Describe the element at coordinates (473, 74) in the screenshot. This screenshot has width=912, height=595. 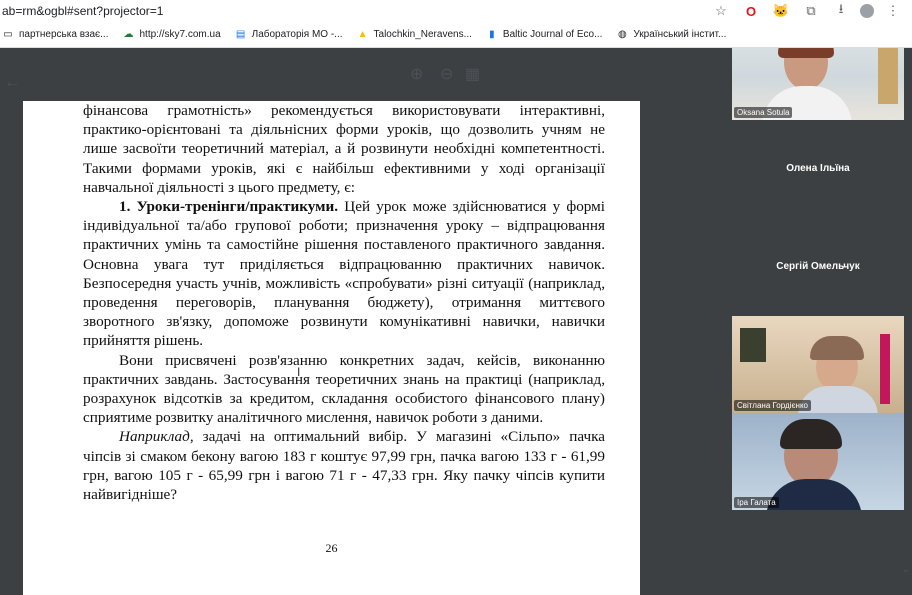
I see `toolbar-ghost-icon: ▦` at that location.